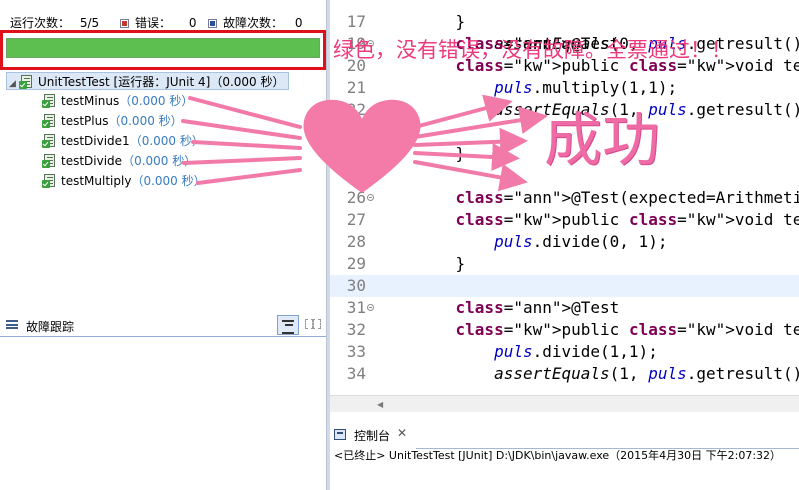 The width and height of the screenshot is (799, 490). What do you see at coordinates (356, 87) in the screenshot?
I see `line-number: 21` at bounding box center [356, 87].